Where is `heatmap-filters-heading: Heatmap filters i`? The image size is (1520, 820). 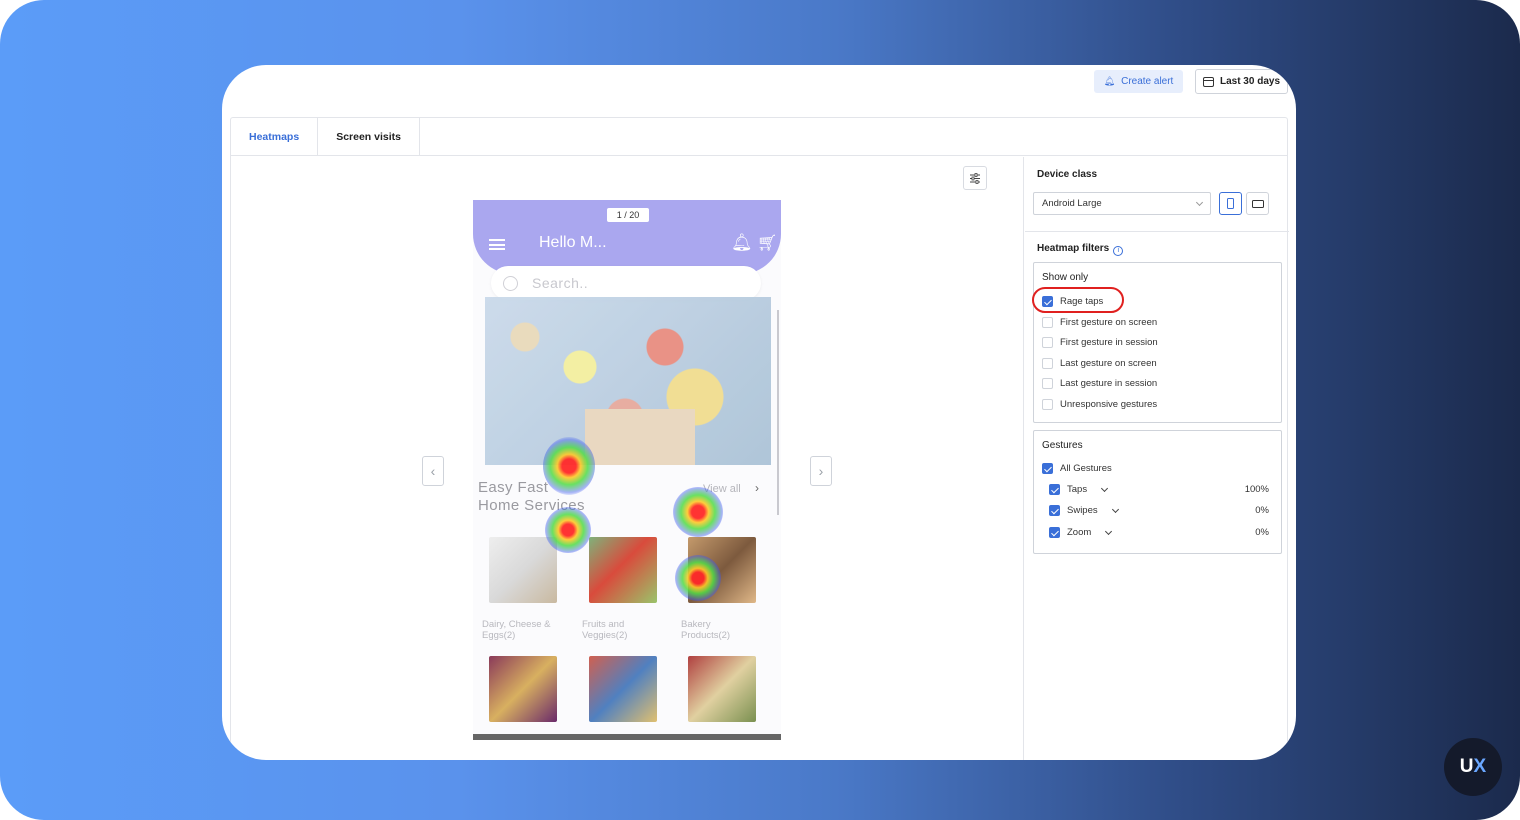 heatmap-filters-heading: Heatmap filters i is located at coordinates (1080, 249).